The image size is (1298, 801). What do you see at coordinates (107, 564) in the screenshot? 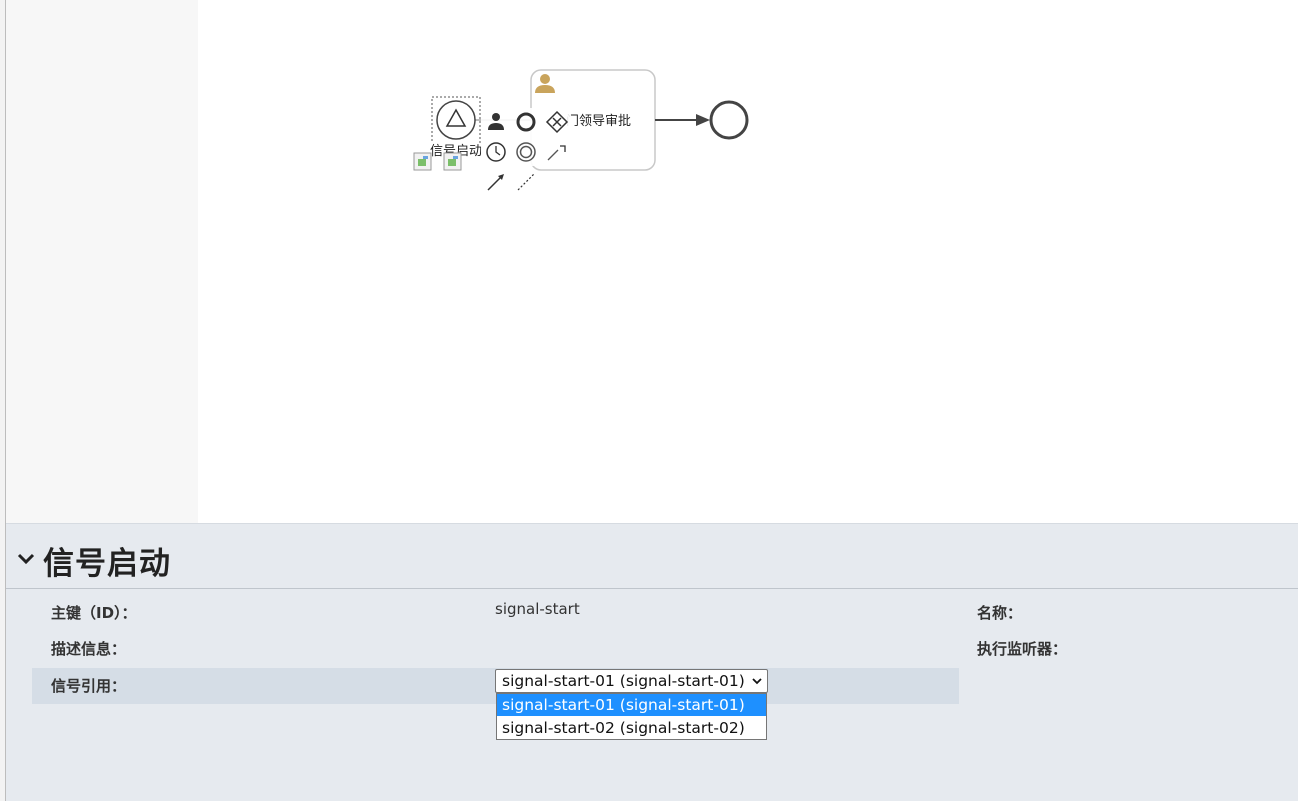
I see `properties-title: 信号启动` at bounding box center [107, 564].